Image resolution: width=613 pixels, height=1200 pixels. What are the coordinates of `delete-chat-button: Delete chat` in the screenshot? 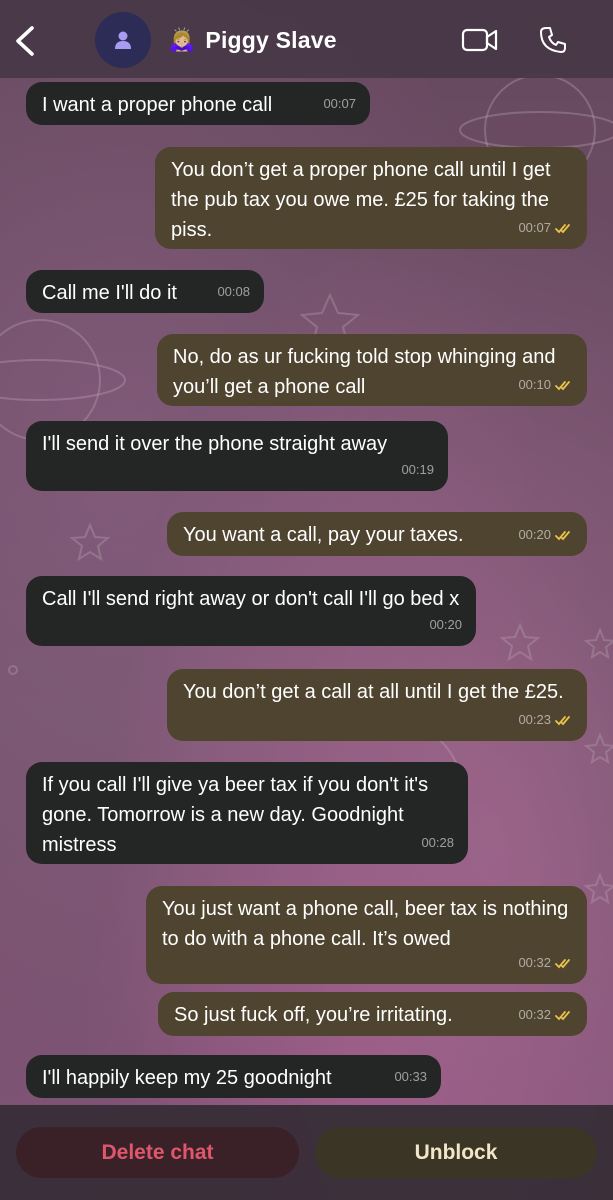 It's located at (157, 1152).